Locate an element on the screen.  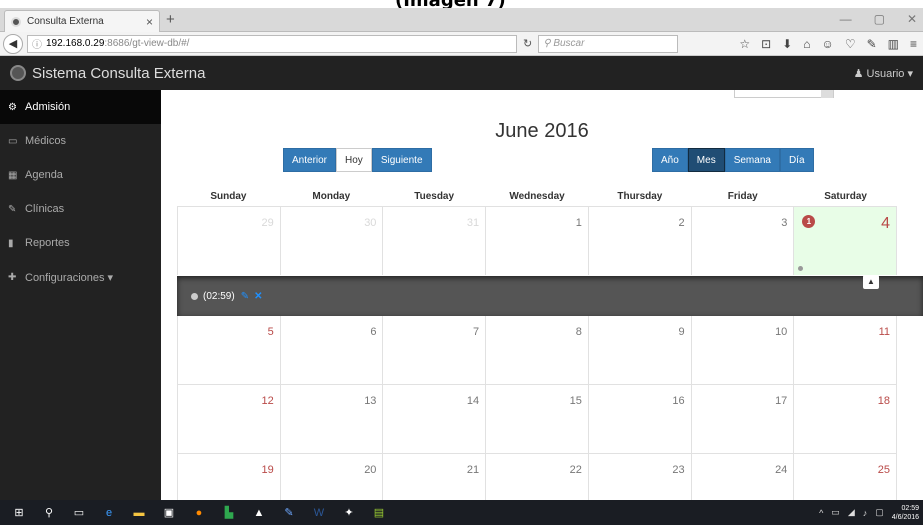
network-icon: ▭ is located at coordinates (835, 512).